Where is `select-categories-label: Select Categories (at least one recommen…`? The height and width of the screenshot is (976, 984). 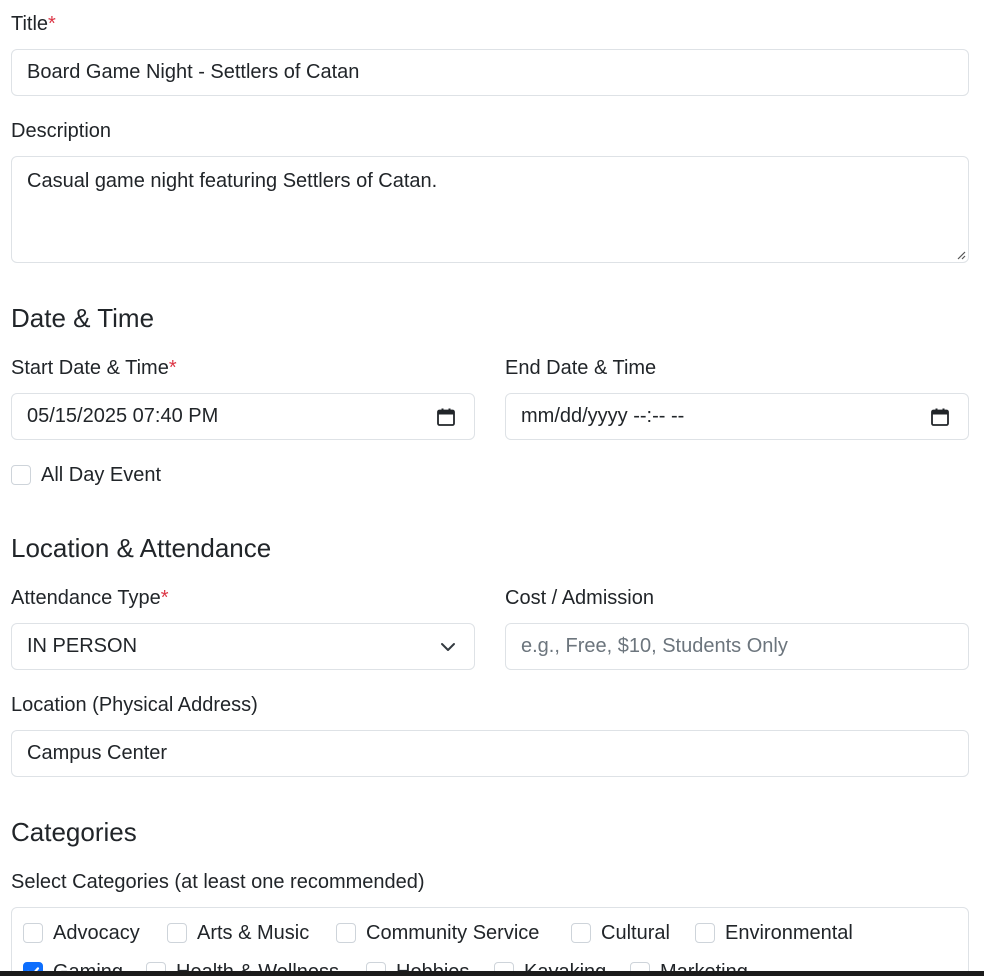 select-categories-label: Select Categories (at least one recommen… is located at coordinates (218, 882).